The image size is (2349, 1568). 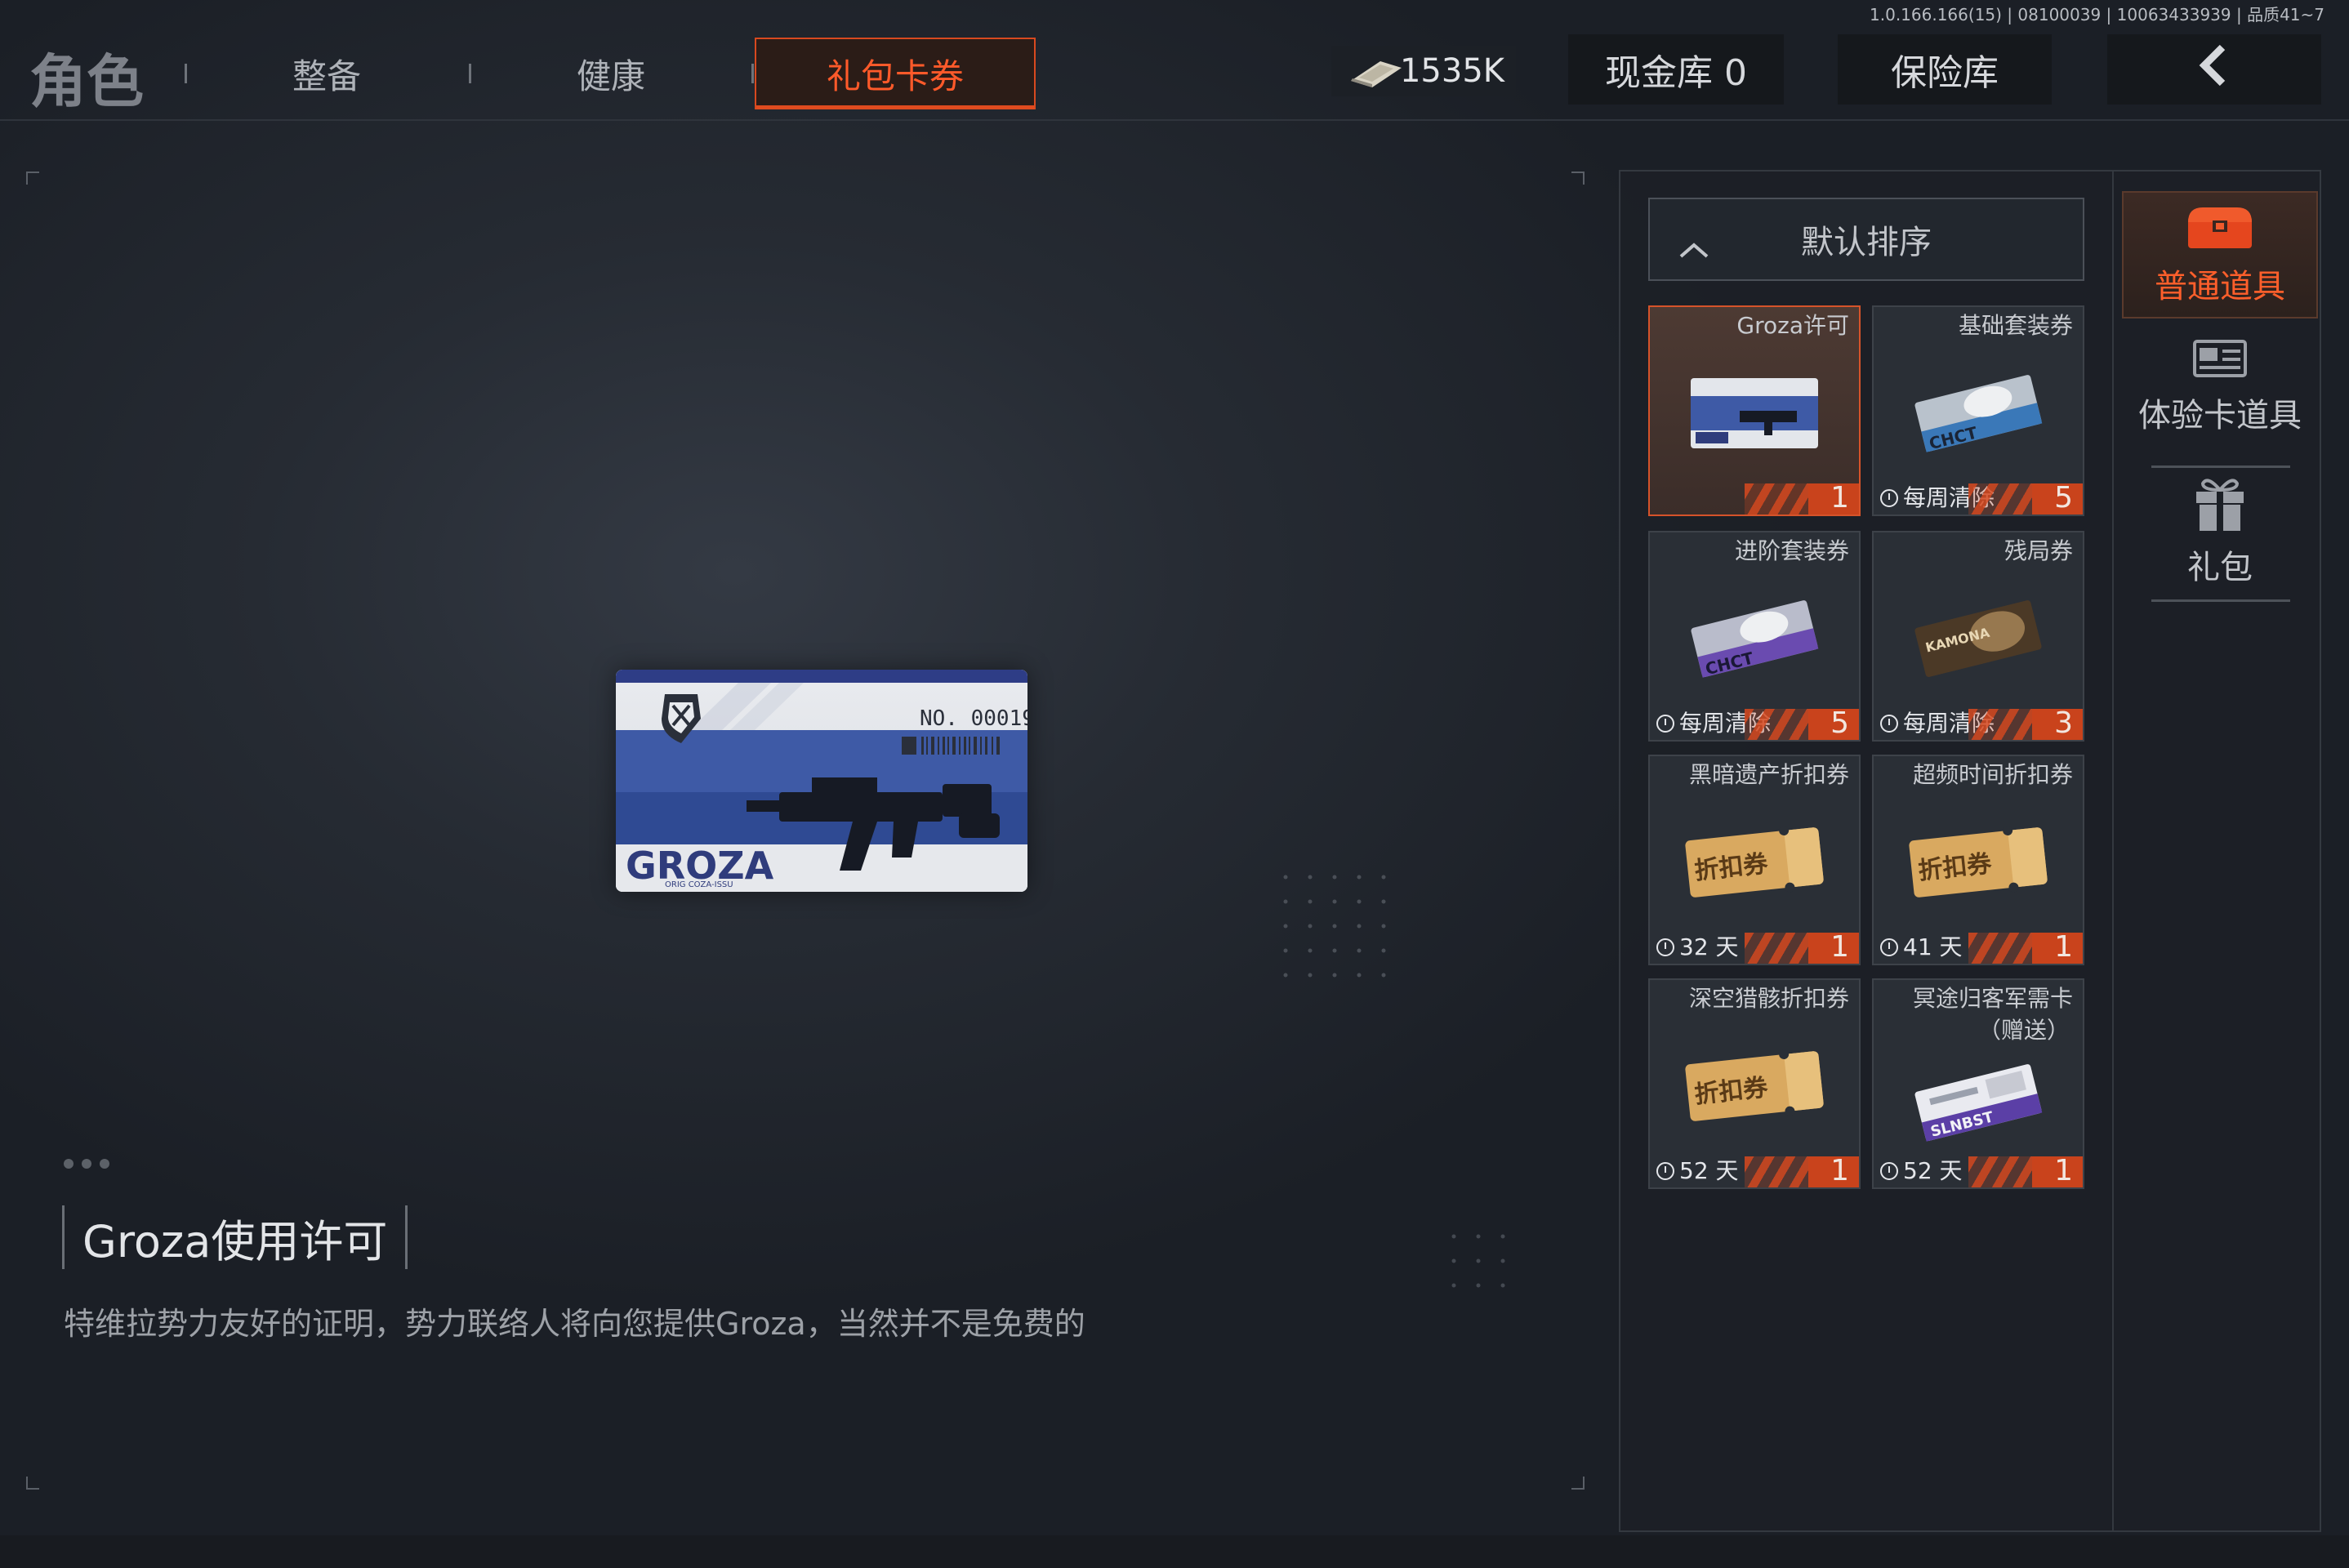 What do you see at coordinates (1792, 325) in the screenshot?
I see `slot-name: Groza许可` at bounding box center [1792, 325].